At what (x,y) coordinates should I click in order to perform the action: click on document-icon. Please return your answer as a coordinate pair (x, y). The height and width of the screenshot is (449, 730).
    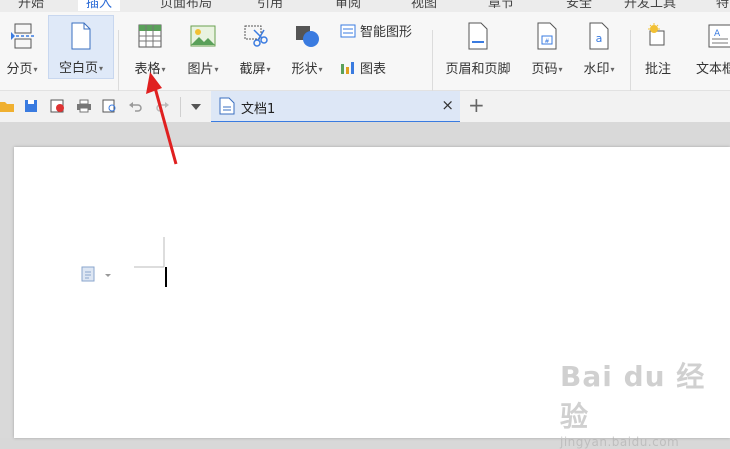
    Looking at the image, I should click on (227, 106).